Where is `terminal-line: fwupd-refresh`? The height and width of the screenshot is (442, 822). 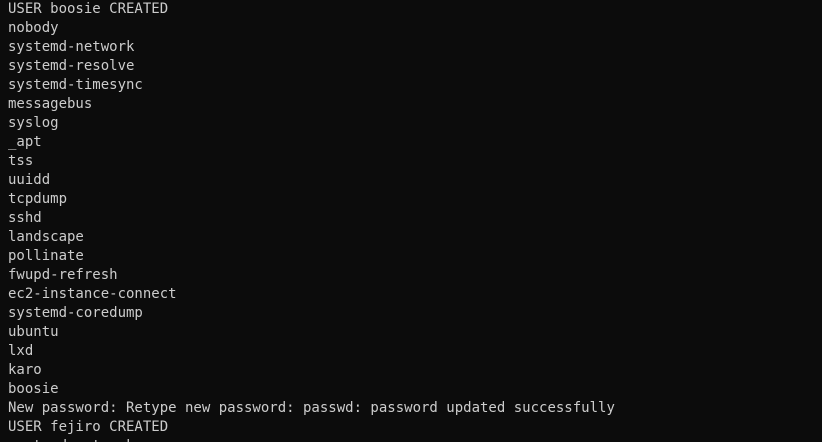 terminal-line: fwupd-refresh is located at coordinates (63, 275).